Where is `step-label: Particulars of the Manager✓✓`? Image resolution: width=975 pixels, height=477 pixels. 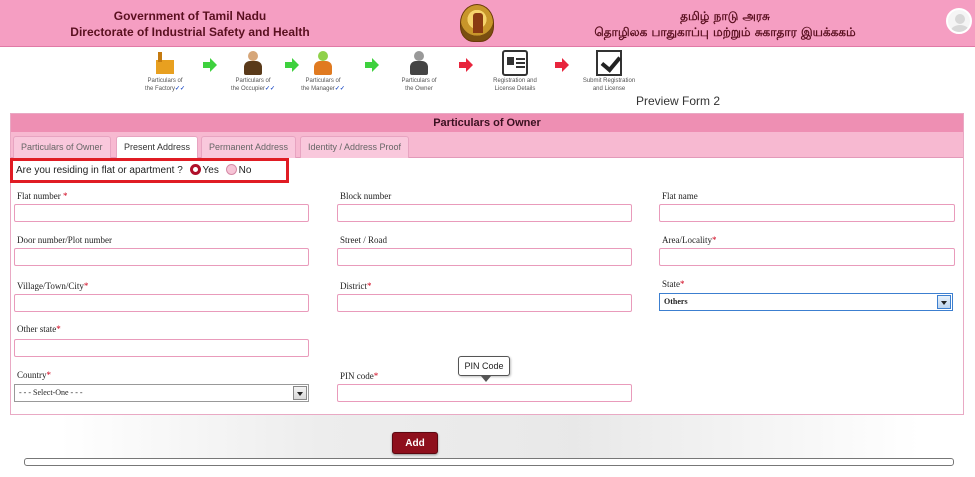 step-label: Particulars of the Manager✓✓ is located at coordinates (323, 85).